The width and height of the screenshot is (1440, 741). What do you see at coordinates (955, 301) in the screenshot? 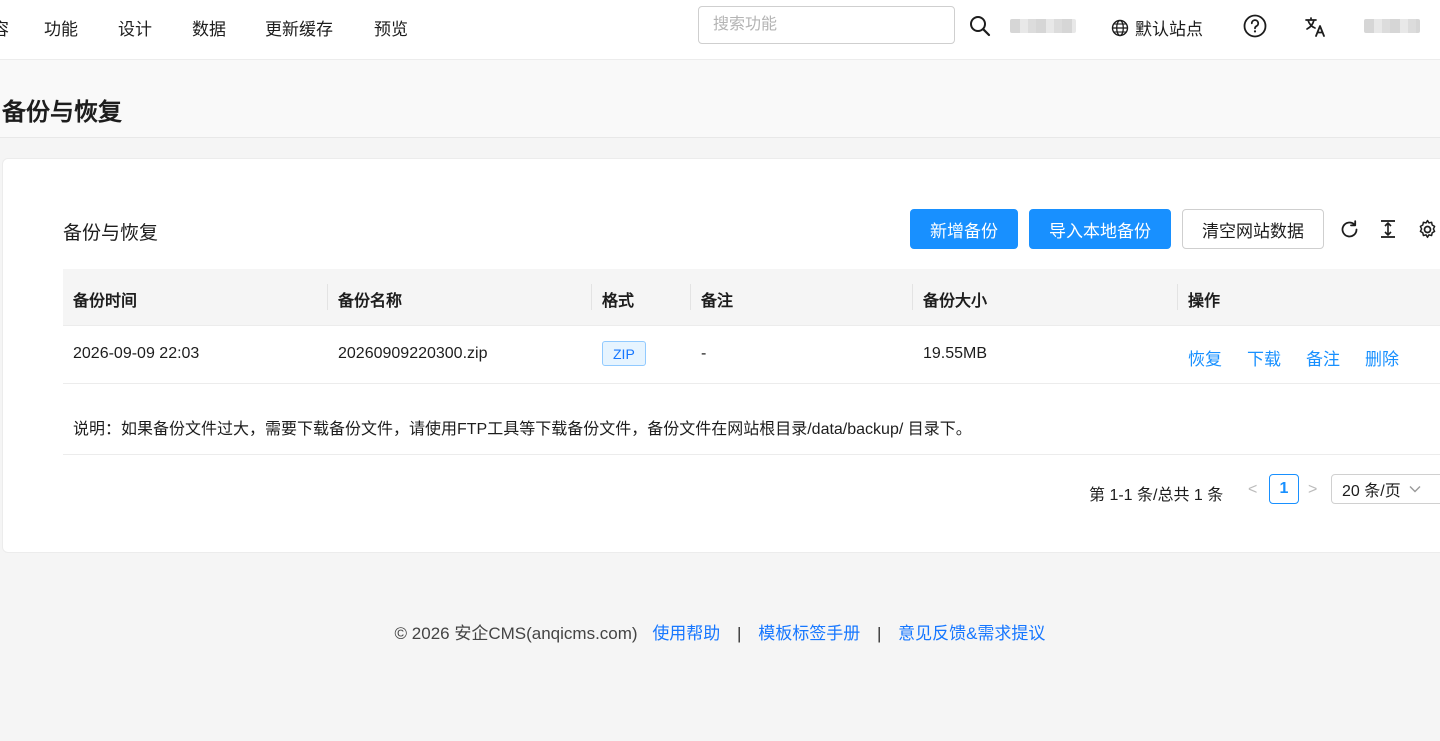
I see `column-header-size: 备份大小` at bounding box center [955, 301].